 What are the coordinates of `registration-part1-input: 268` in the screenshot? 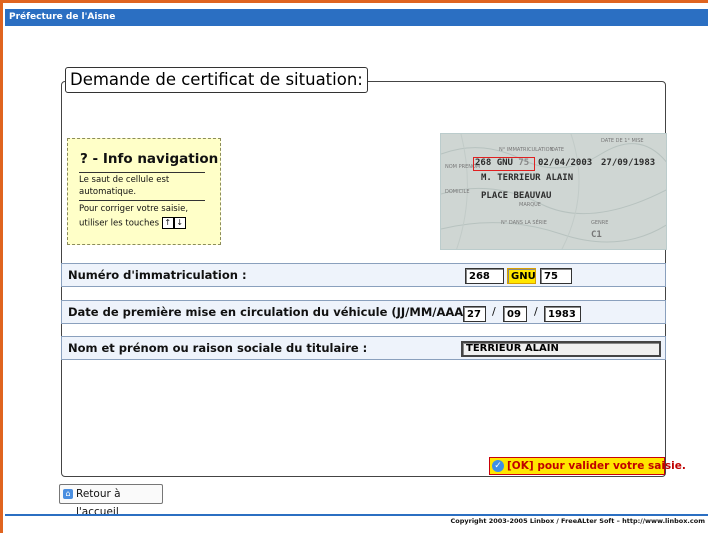 It's located at (484, 276).